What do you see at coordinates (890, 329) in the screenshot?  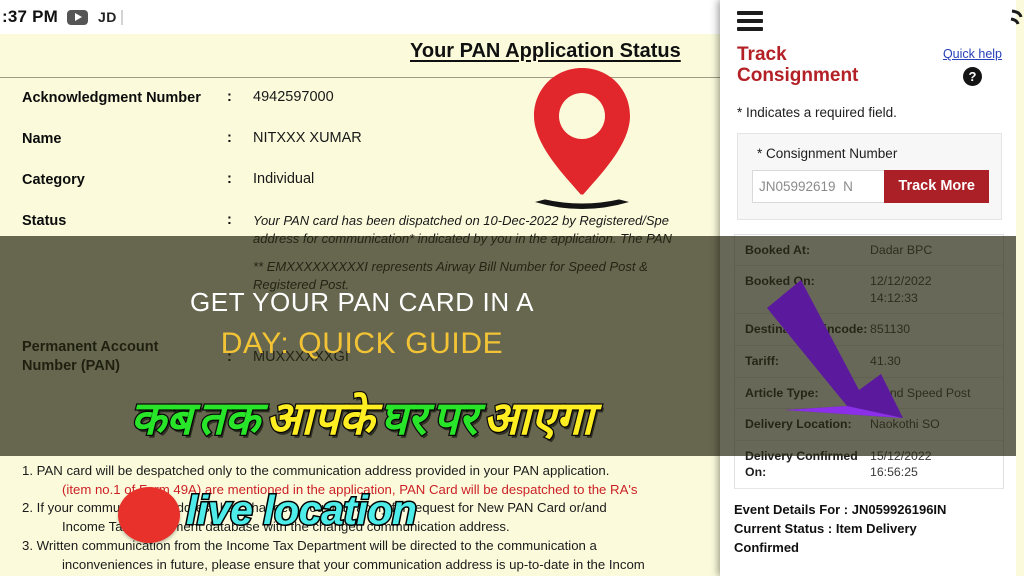 I see `detail-value: 851130` at bounding box center [890, 329].